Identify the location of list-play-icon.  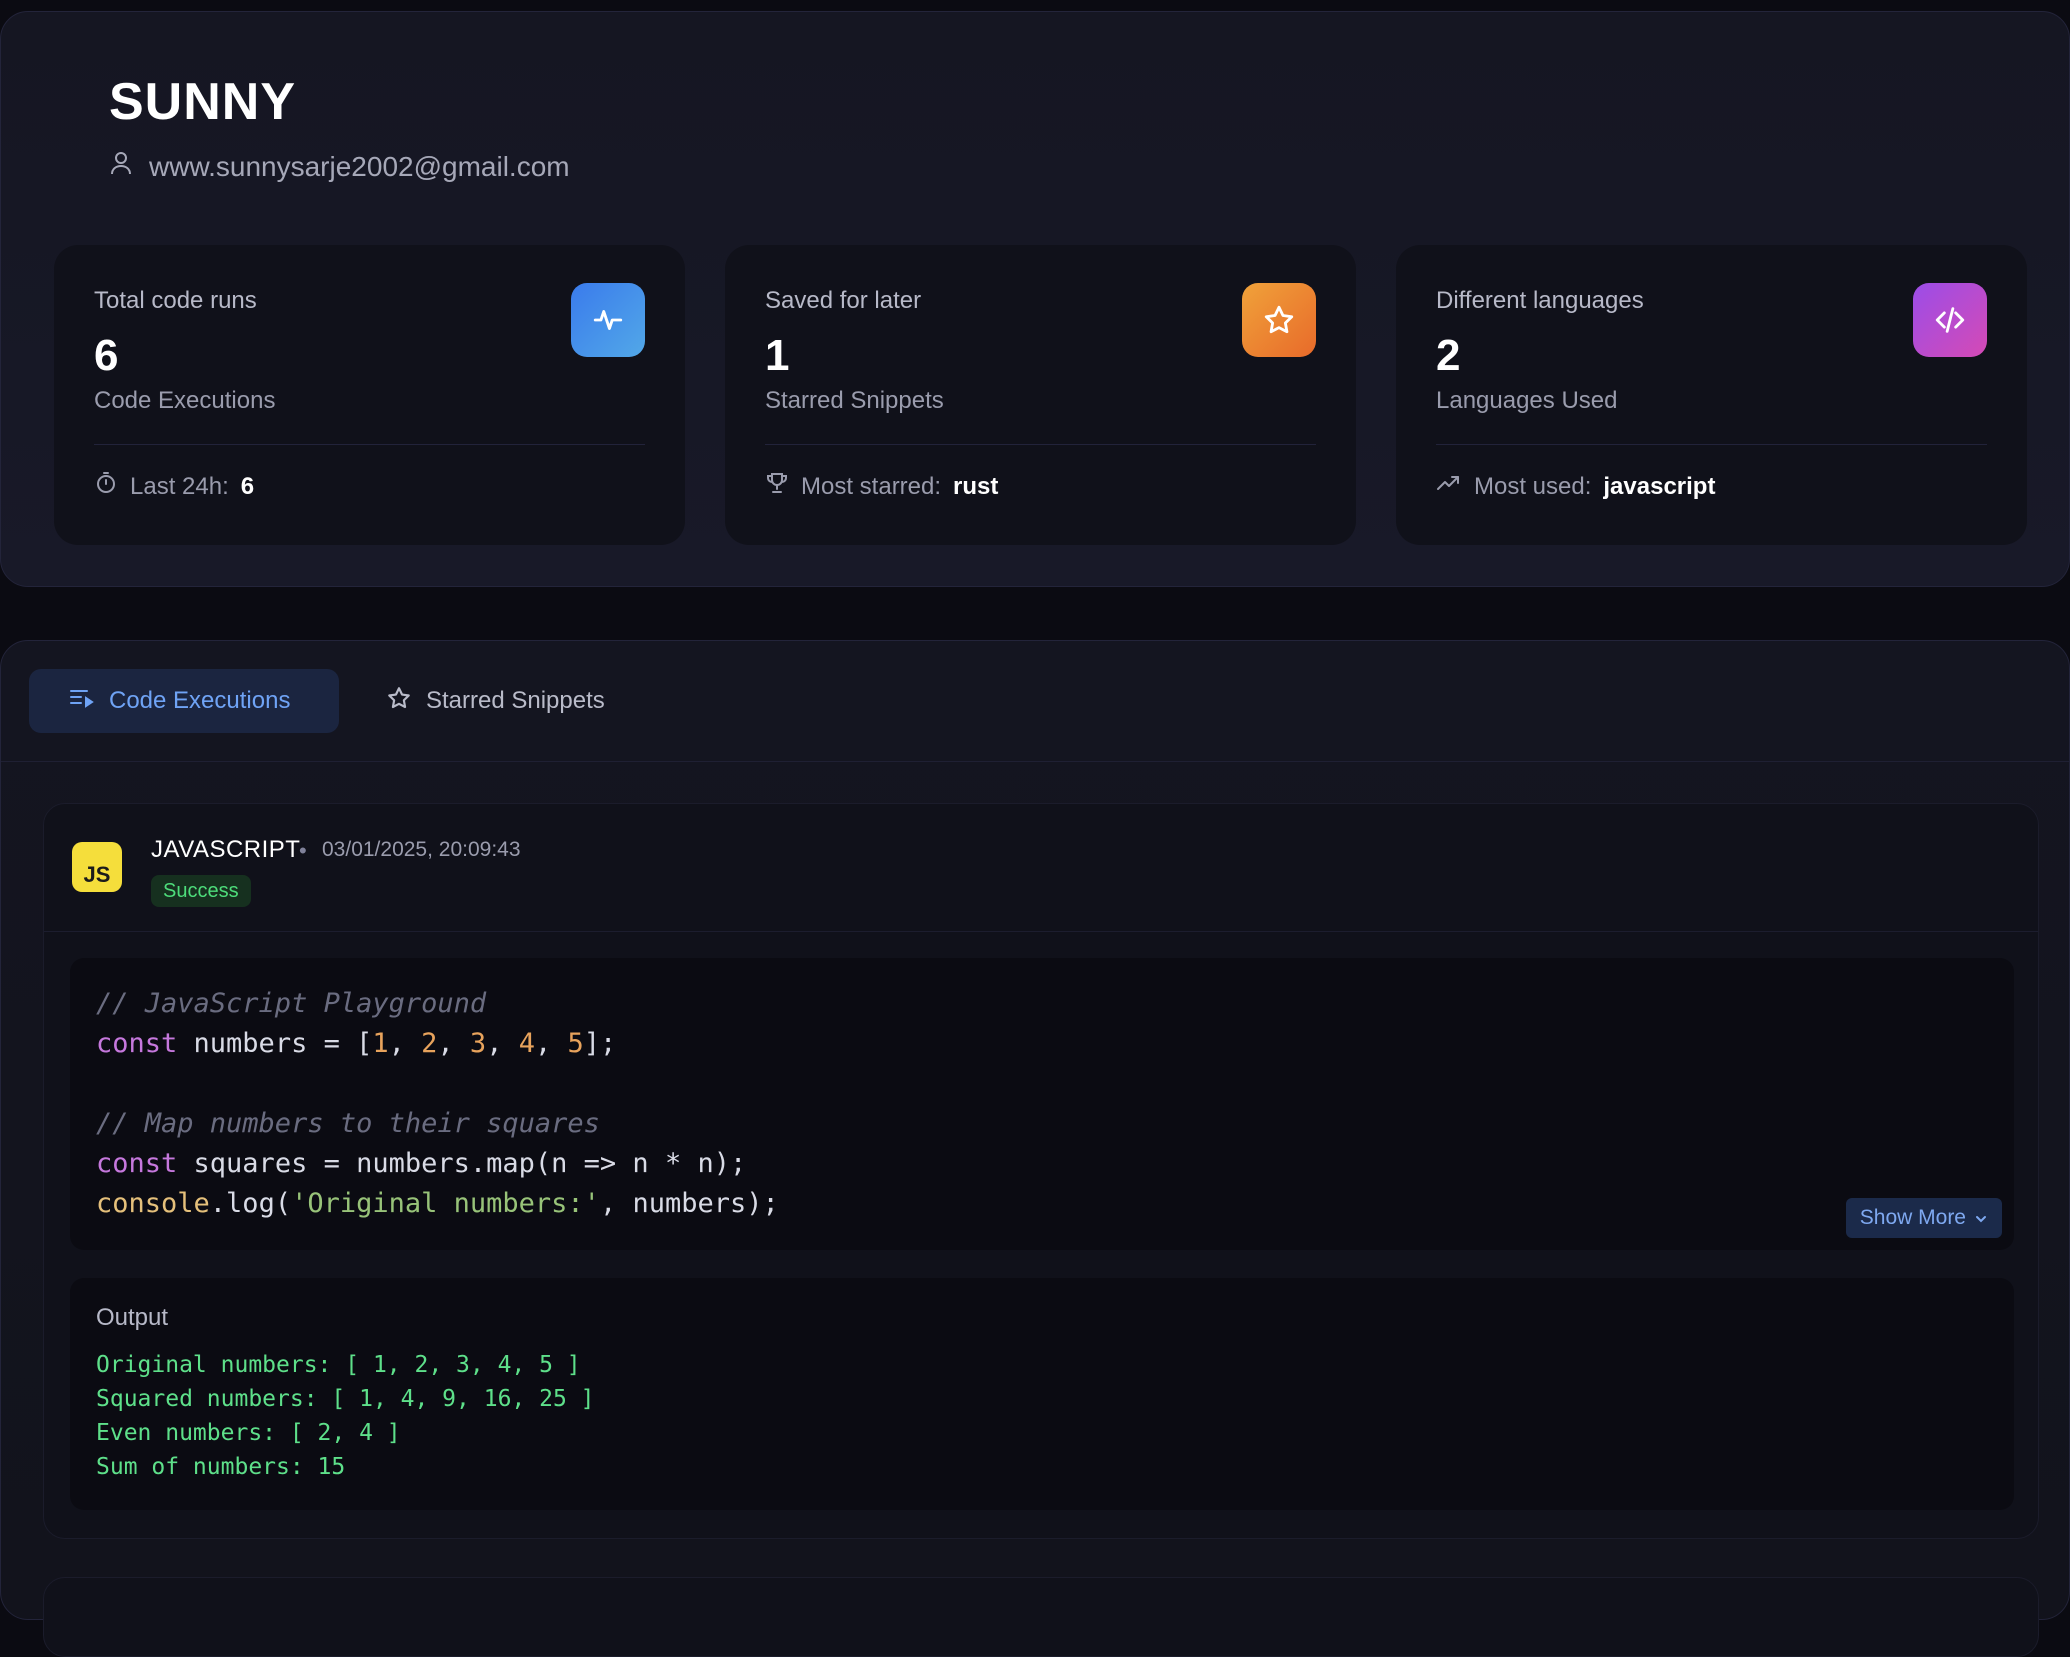
(82, 701).